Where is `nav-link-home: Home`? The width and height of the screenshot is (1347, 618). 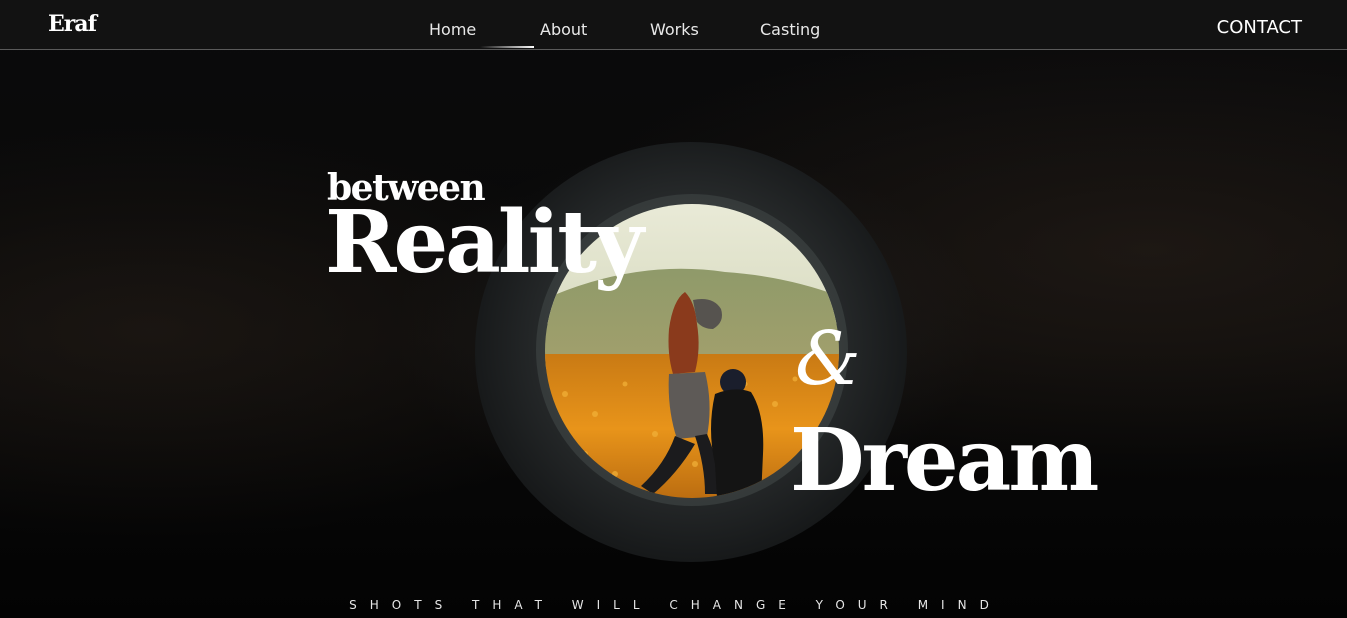
nav-link-home: Home is located at coordinates (452, 29).